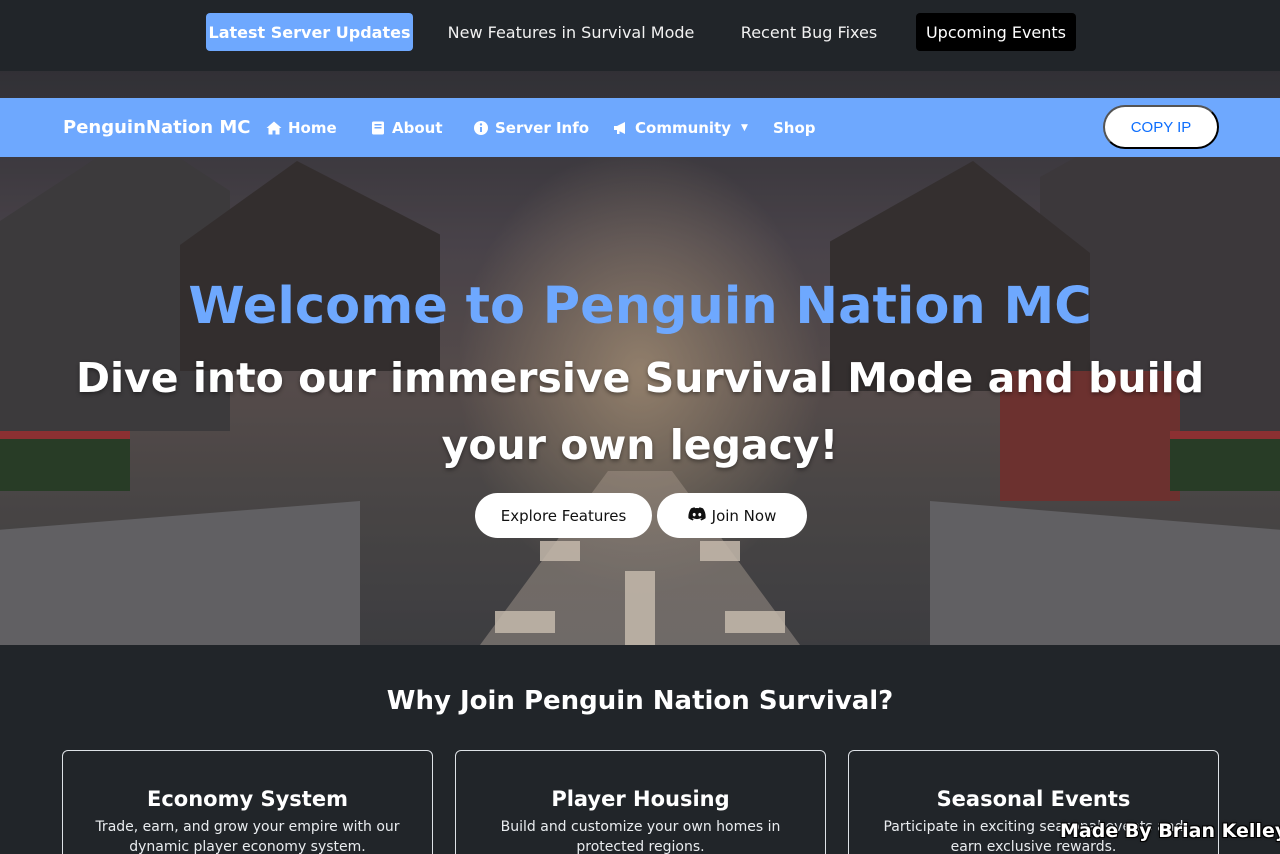  I want to click on nav-home: Home, so click(301, 127).